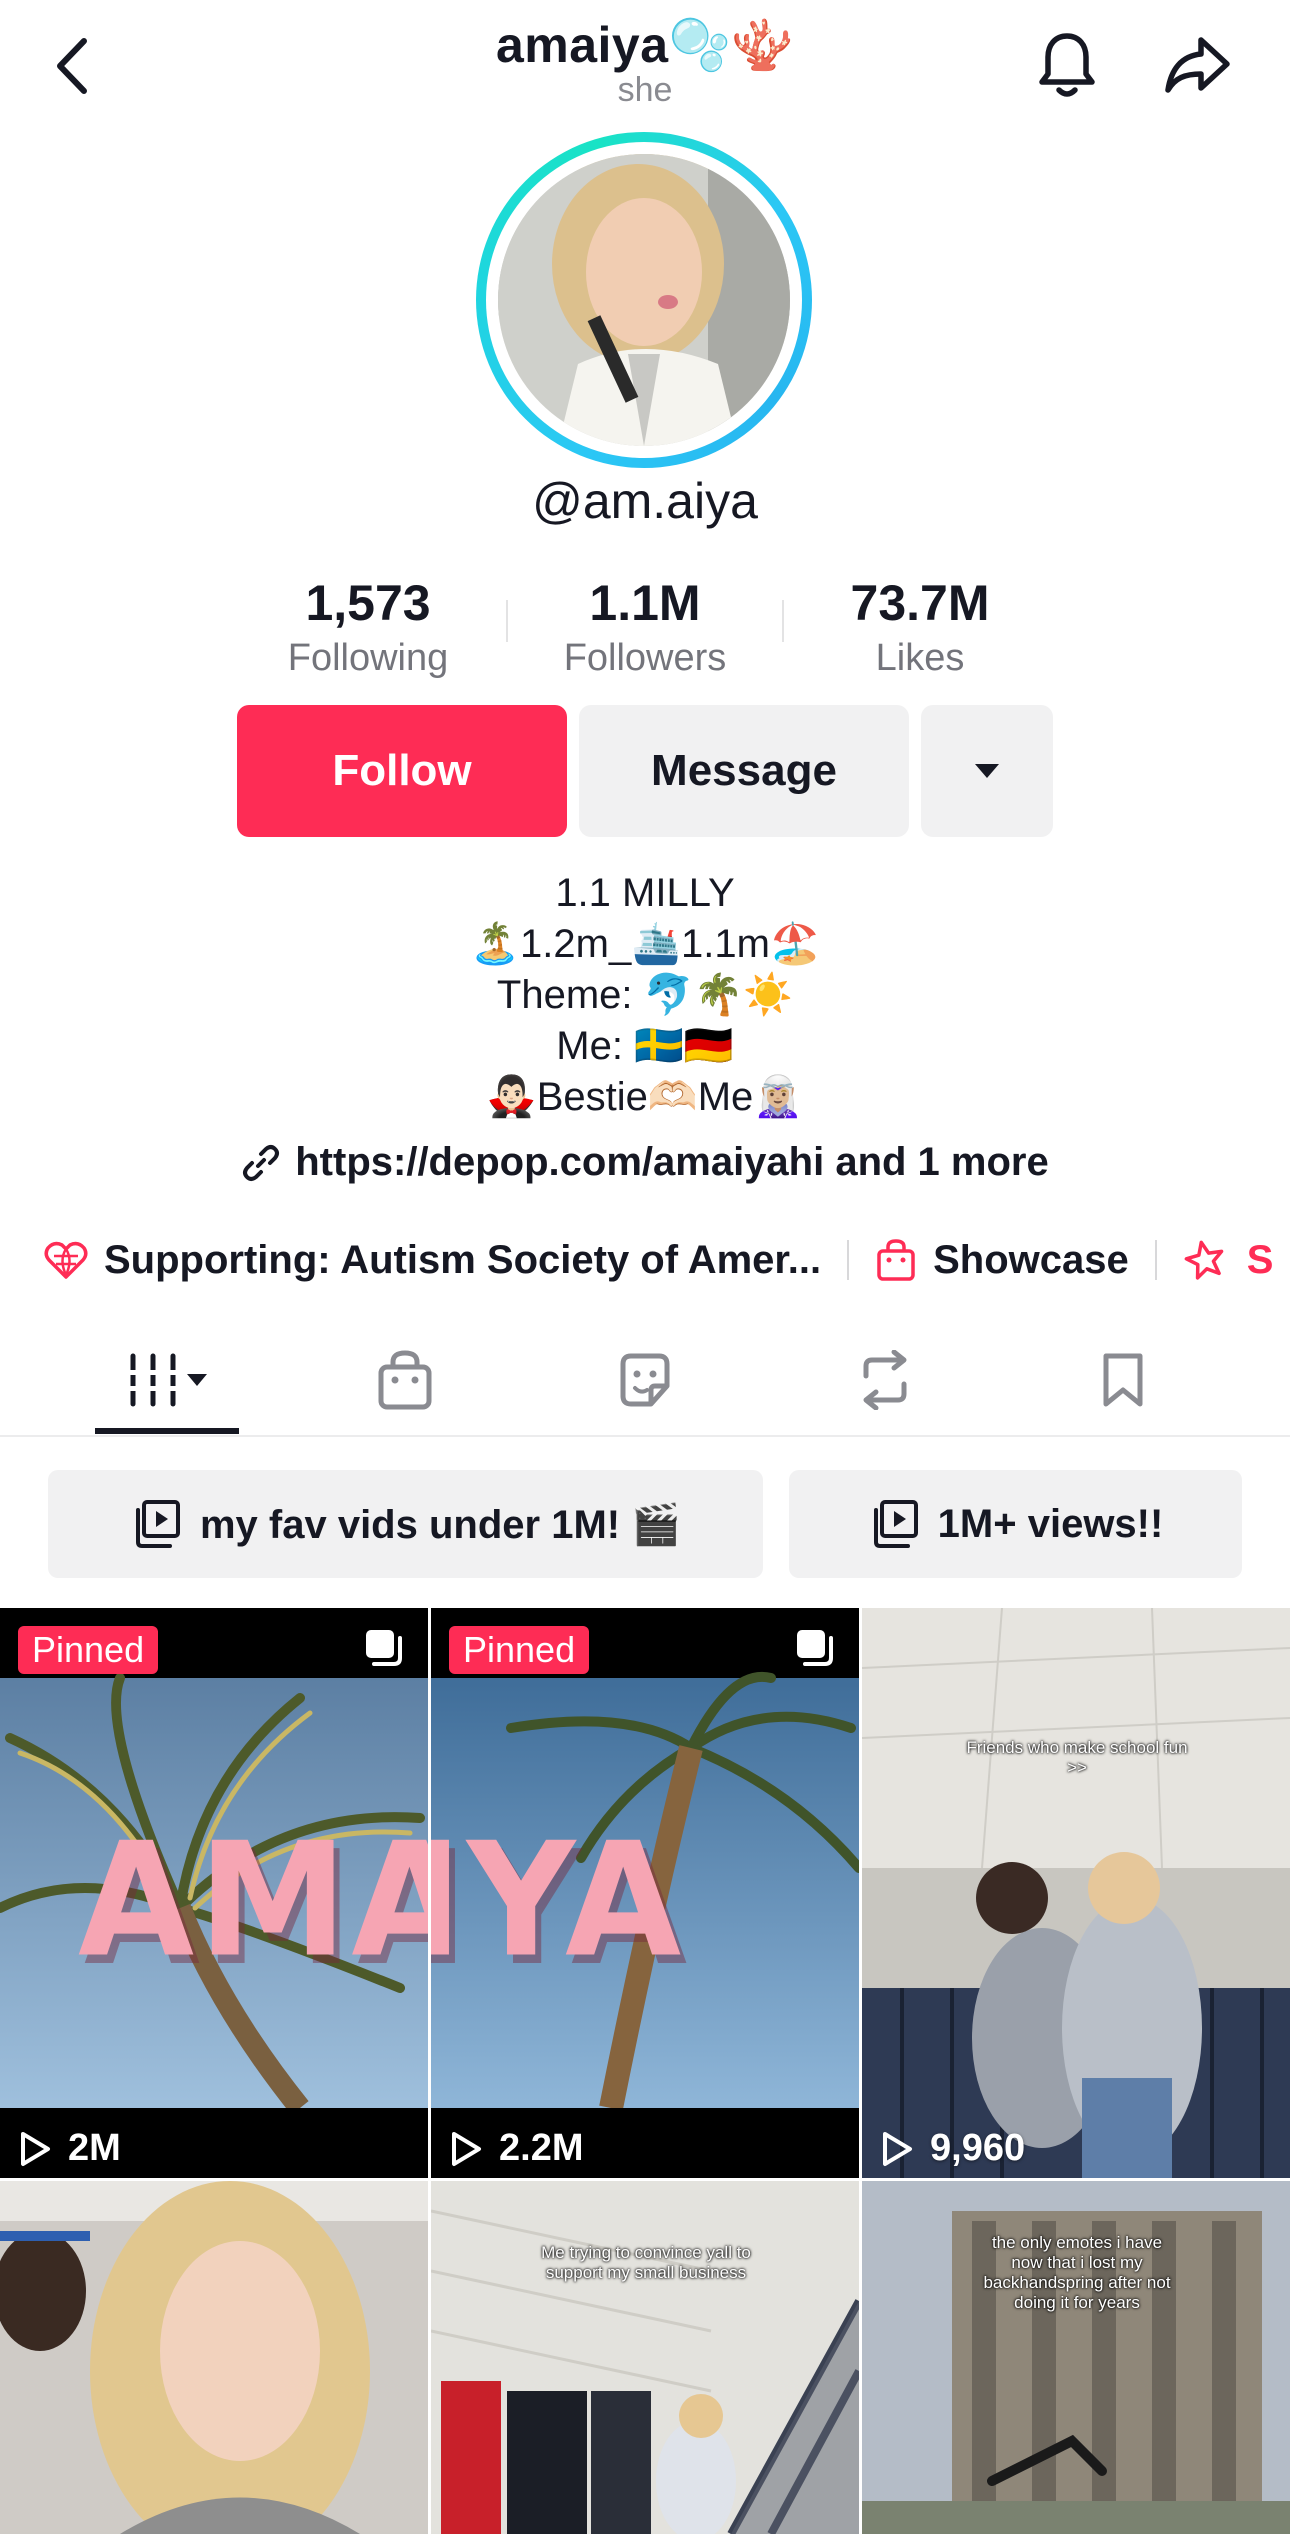  I want to click on bio-line: 🏝️1.2m_🛳️1.1m🏖️, so click(645, 944).